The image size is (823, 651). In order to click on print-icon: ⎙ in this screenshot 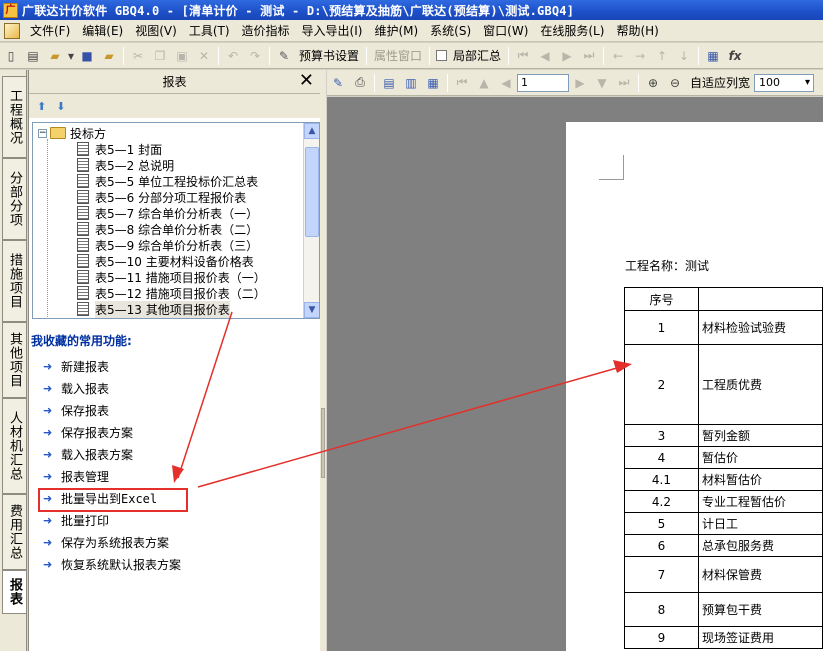, I will do `click(360, 83)`.